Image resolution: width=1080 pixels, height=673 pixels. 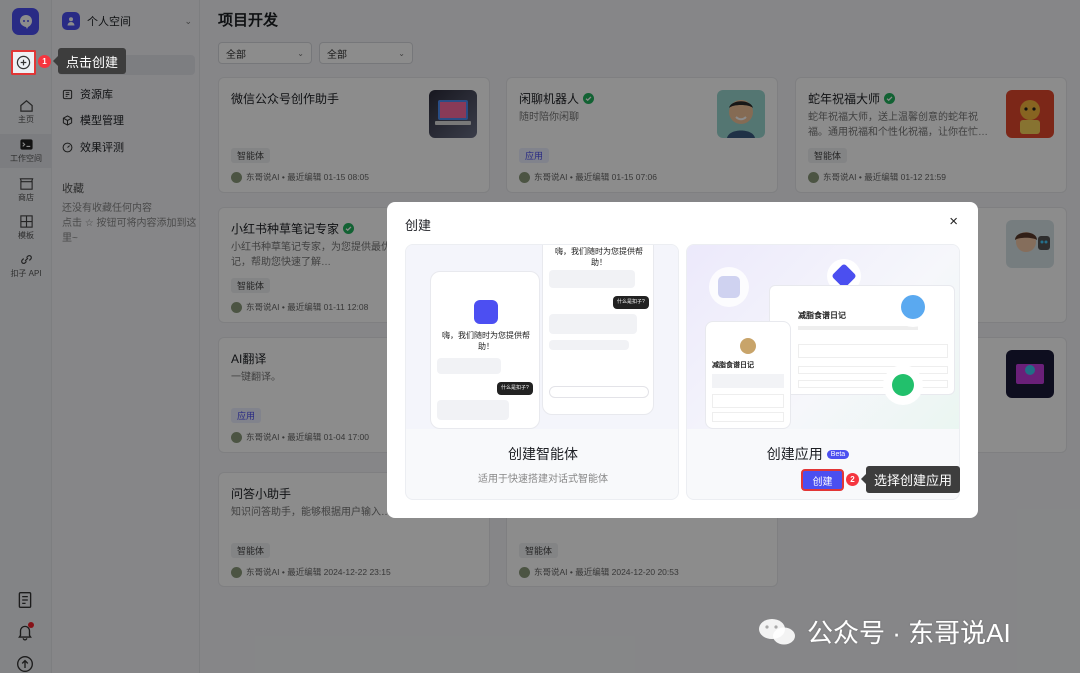 I want to click on app-option-title: 创建应用 Beta, so click(x=816, y=454).